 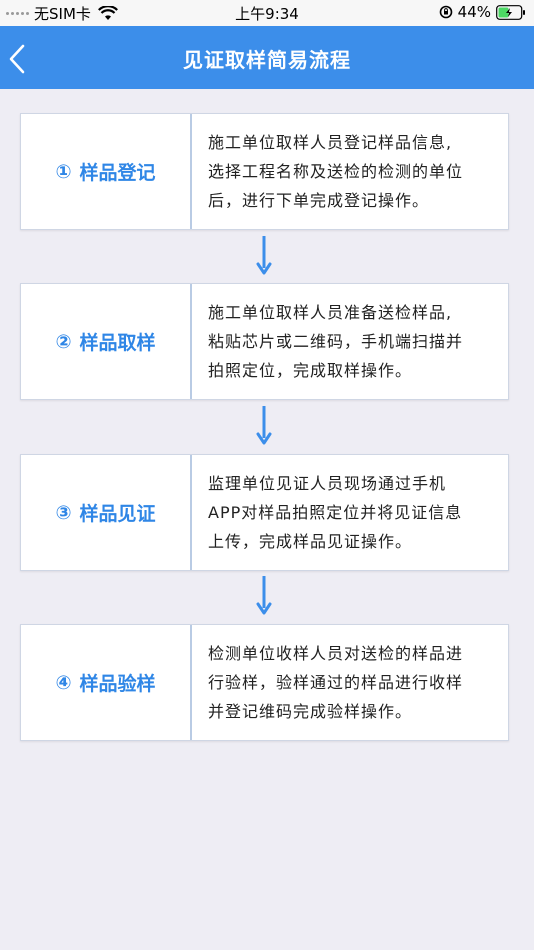 I want to click on battery-percent: 44%, so click(x=474, y=12).